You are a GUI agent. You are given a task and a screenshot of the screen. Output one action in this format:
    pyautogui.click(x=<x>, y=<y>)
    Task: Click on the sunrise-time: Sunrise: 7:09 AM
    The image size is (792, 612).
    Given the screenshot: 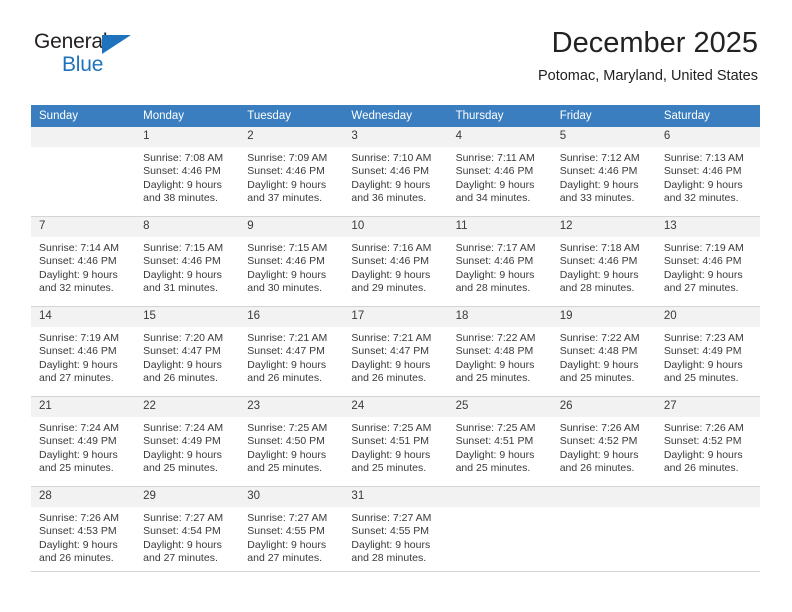 What is the action you would take?
    pyautogui.click(x=287, y=158)
    